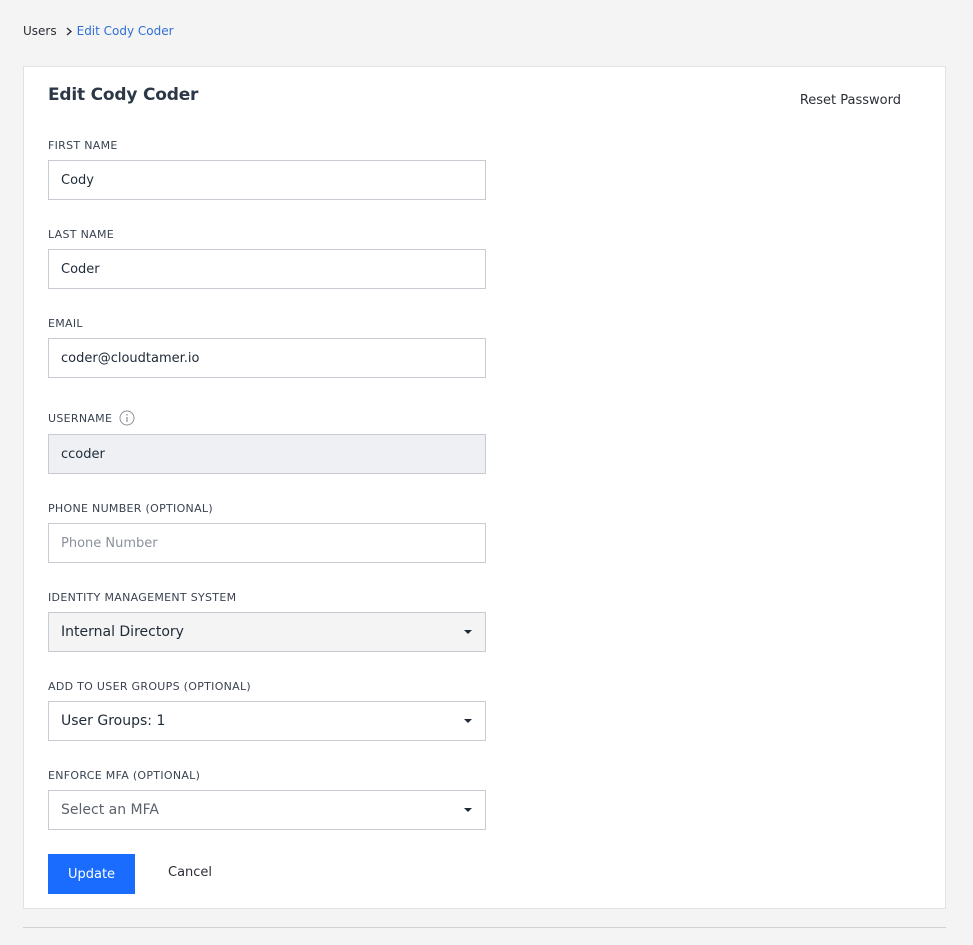 The width and height of the screenshot is (973, 945). Describe the element at coordinates (91, 874) in the screenshot. I see `update-button: Update` at that location.